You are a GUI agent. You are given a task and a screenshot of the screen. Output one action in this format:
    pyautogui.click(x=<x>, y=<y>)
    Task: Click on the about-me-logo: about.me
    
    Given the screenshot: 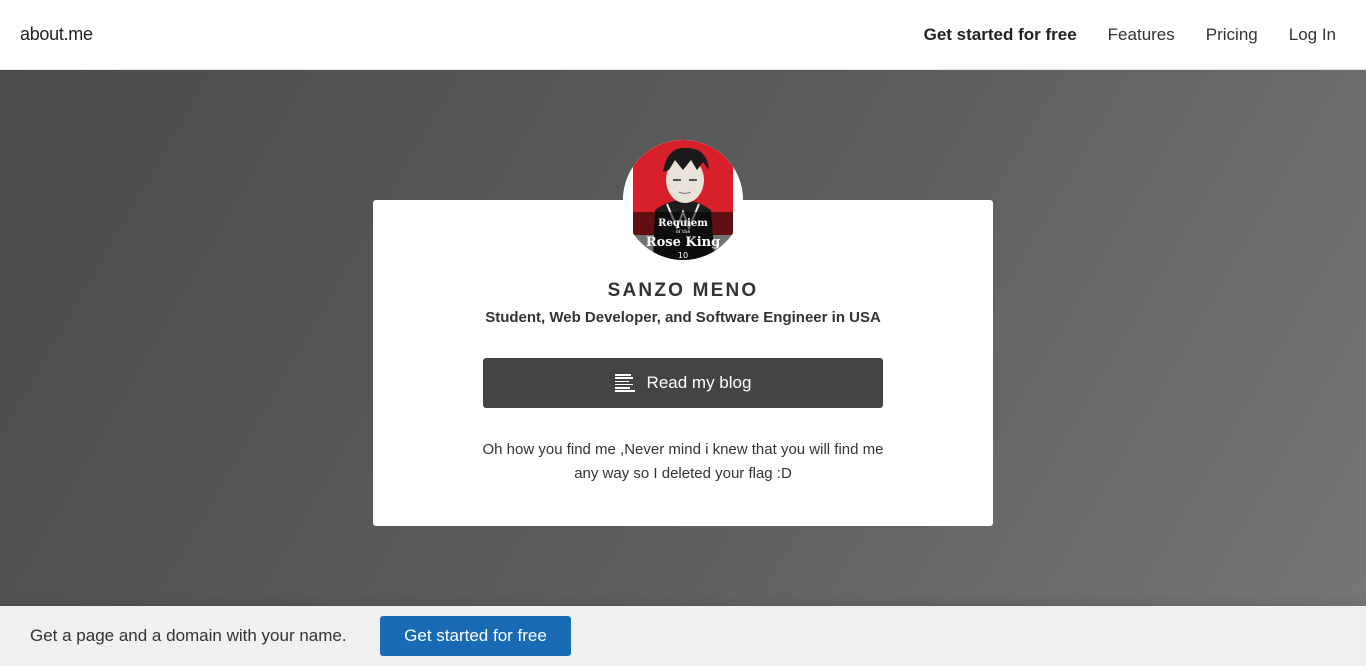 What is the action you would take?
    pyautogui.click(x=56, y=34)
    